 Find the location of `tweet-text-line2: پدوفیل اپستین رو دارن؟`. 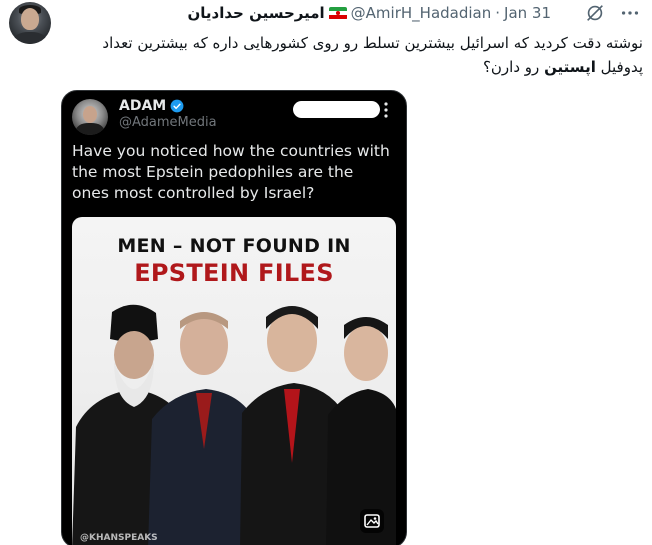

tweet-text-line2: پدوفیل اپستین رو دارن؟ is located at coordinates (348, 67).